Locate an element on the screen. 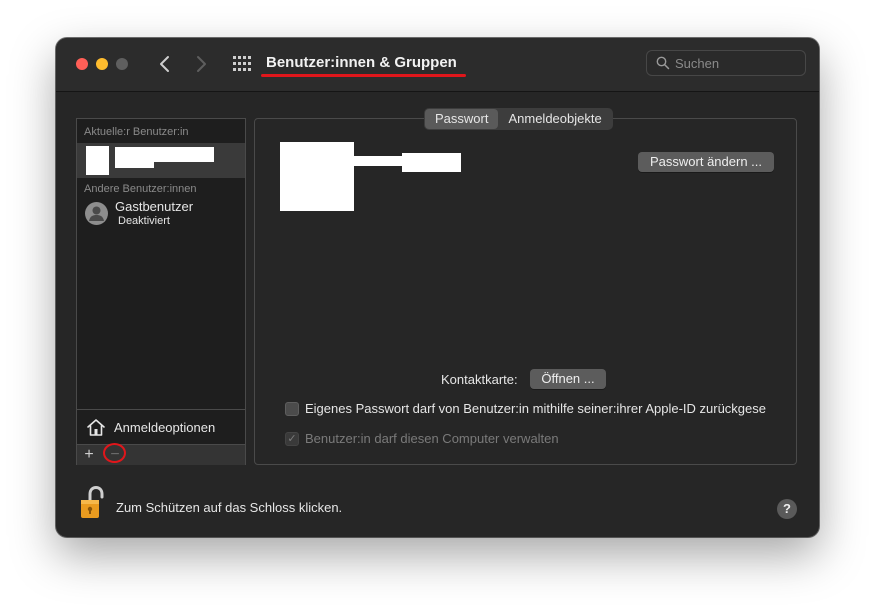 The height and width of the screenshot is (612, 875). tab-bar: Passwort Anmeldeobjekte is located at coordinates (518, 119).